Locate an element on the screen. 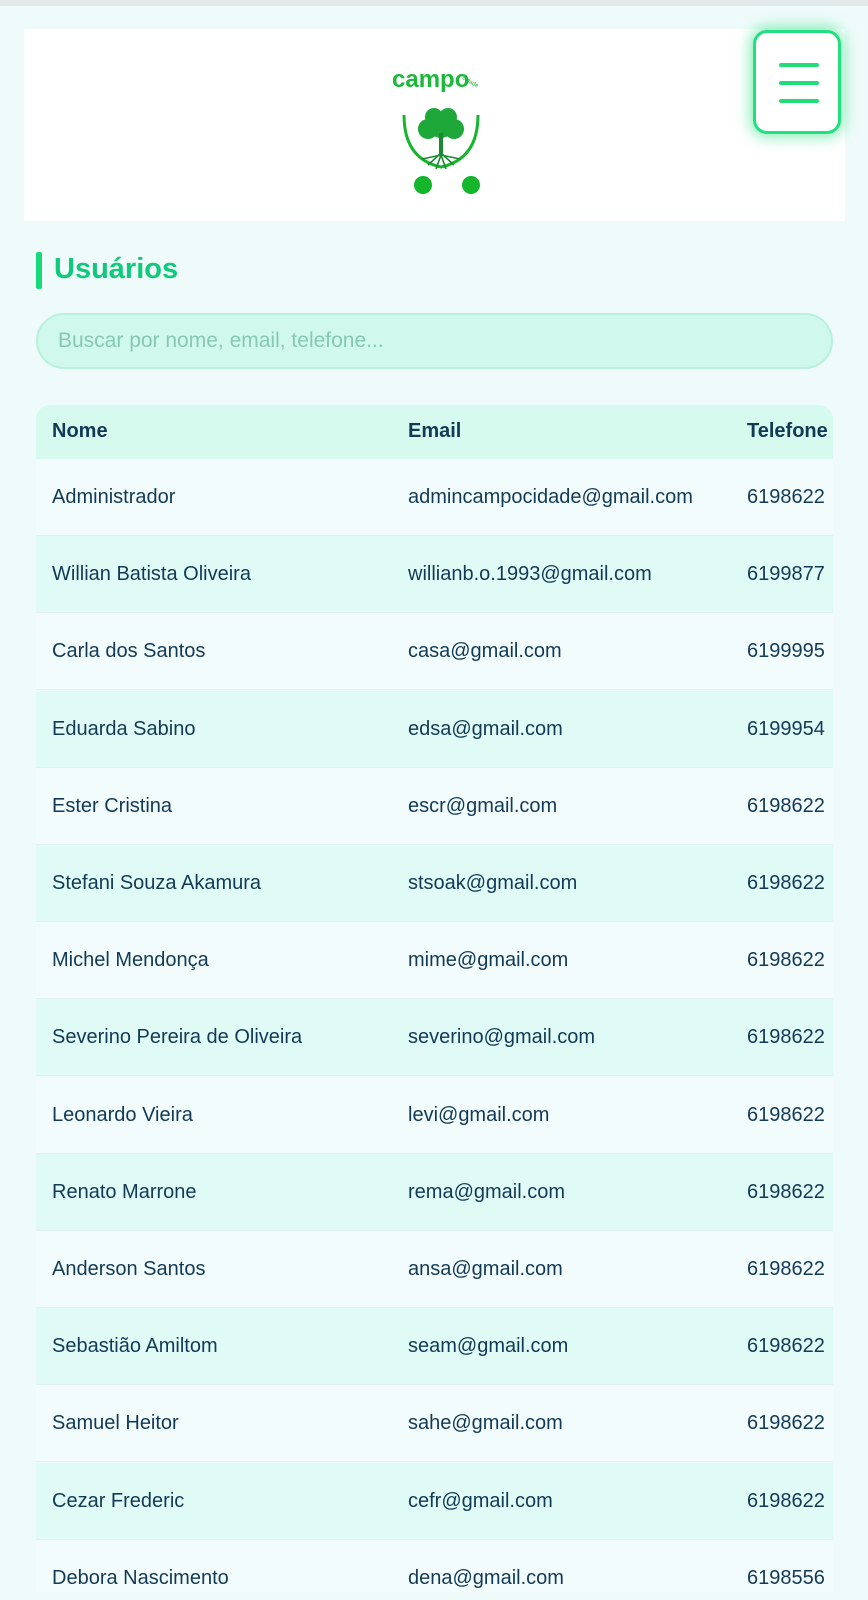 The width and height of the screenshot is (868, 1600). cell-nome: Renato Marrone is located at coordinates (124, 1191).